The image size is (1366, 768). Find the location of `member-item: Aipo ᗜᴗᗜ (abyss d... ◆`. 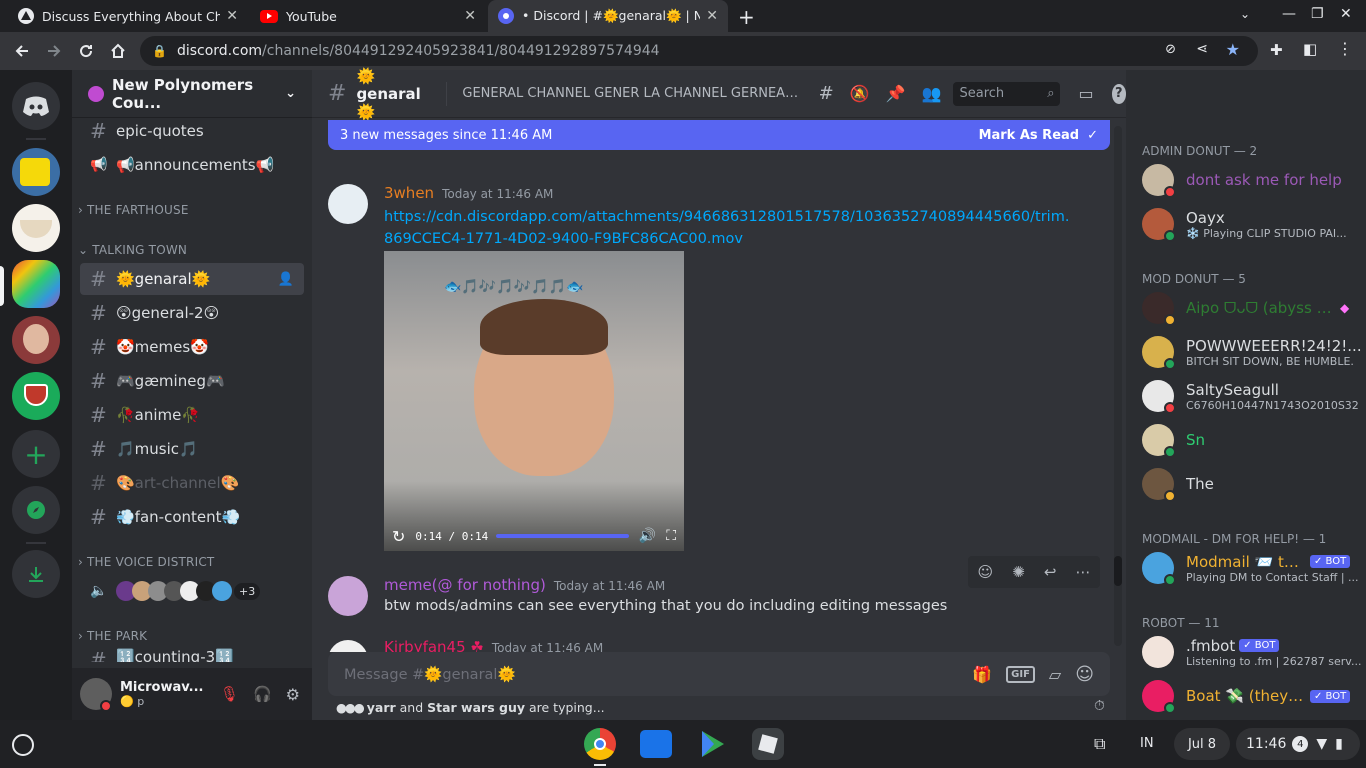

member-item: Aipo ᗜᴗᗜ (abyss d... ◆ is located at coordinates (1252, 308).